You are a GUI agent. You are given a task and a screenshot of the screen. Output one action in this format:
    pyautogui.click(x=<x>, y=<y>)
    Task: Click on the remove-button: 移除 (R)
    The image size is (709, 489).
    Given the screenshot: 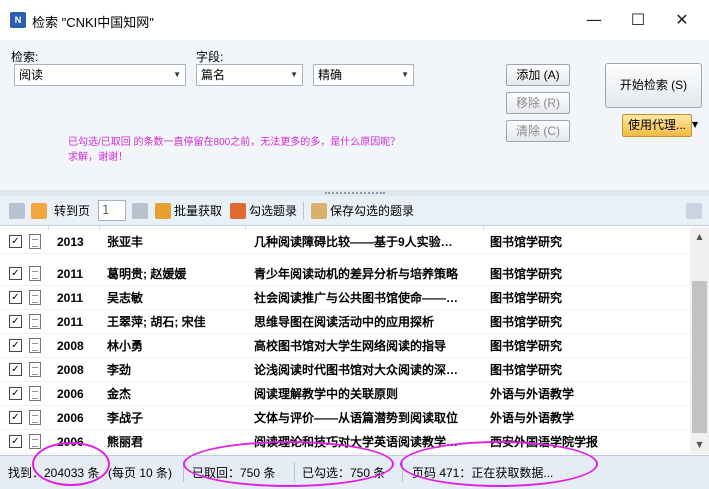 What is the action you would take?
    pyautogui.click(x=538, y=103)
    